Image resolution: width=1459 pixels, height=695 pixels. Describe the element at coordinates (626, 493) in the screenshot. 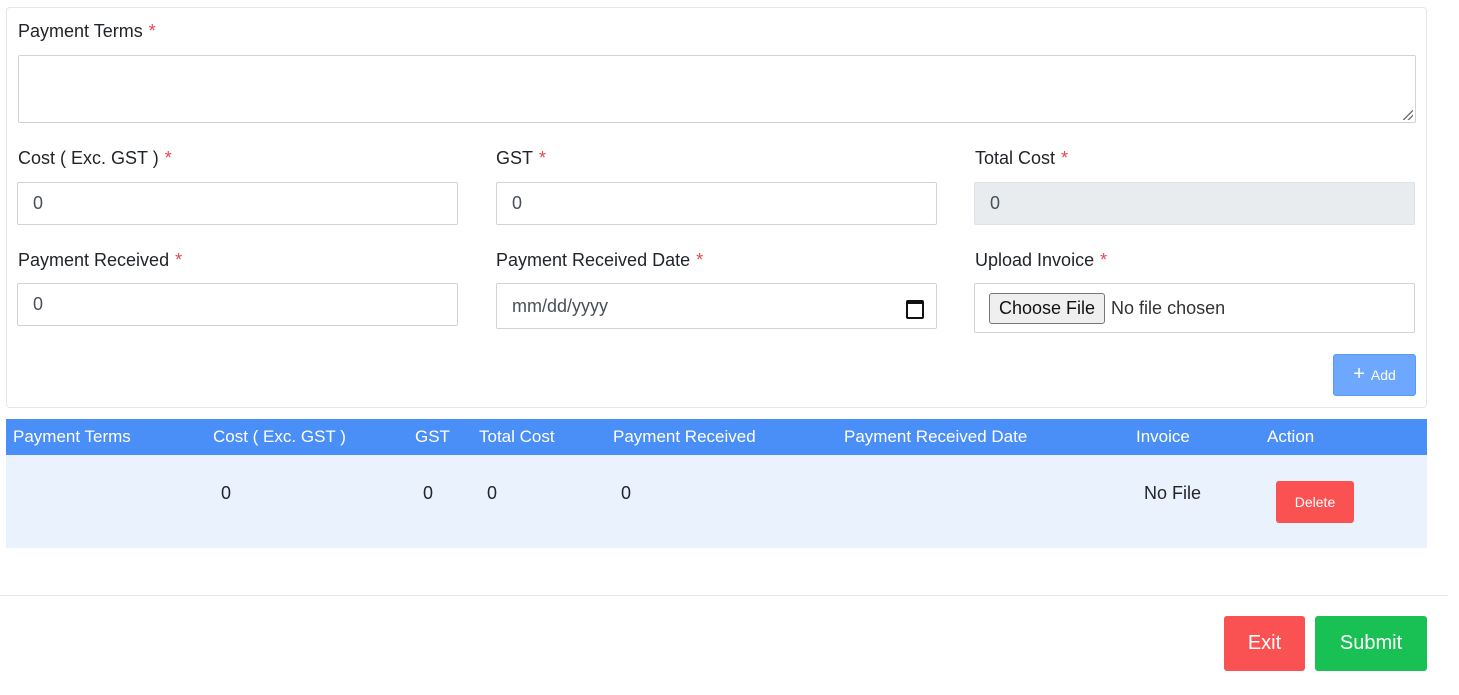

I see `cell-payment-received: 0` at that location.